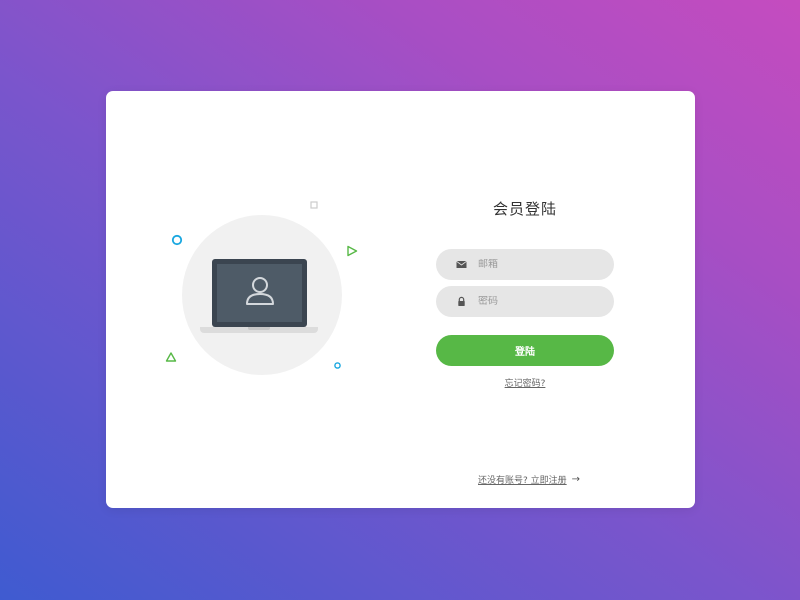 The image size is (800, 600). I want to click on forgot-password-link: 忘记密码?, so click(525, 382).